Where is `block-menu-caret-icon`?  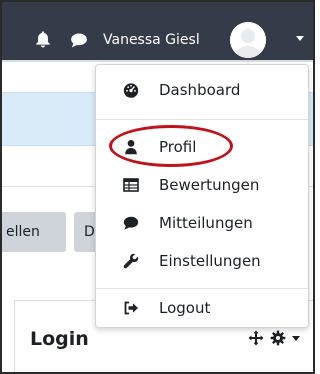 block-menu-caret-icon is located at coordinates (296, 338).